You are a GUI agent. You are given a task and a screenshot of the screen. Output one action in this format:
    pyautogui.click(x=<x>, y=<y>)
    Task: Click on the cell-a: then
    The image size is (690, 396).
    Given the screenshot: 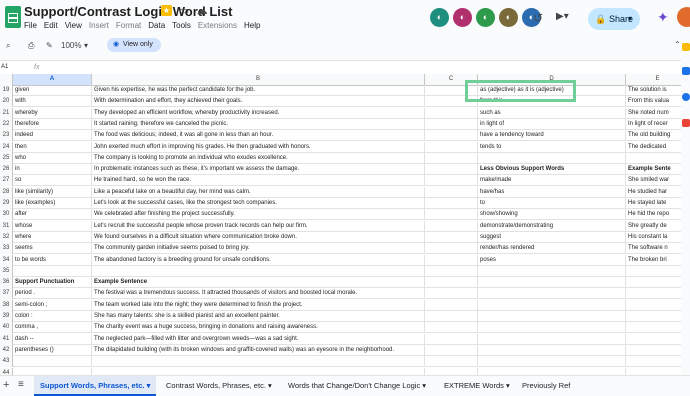 What is the action you would take?
    pyautogui.click(x=52, y=147)
    